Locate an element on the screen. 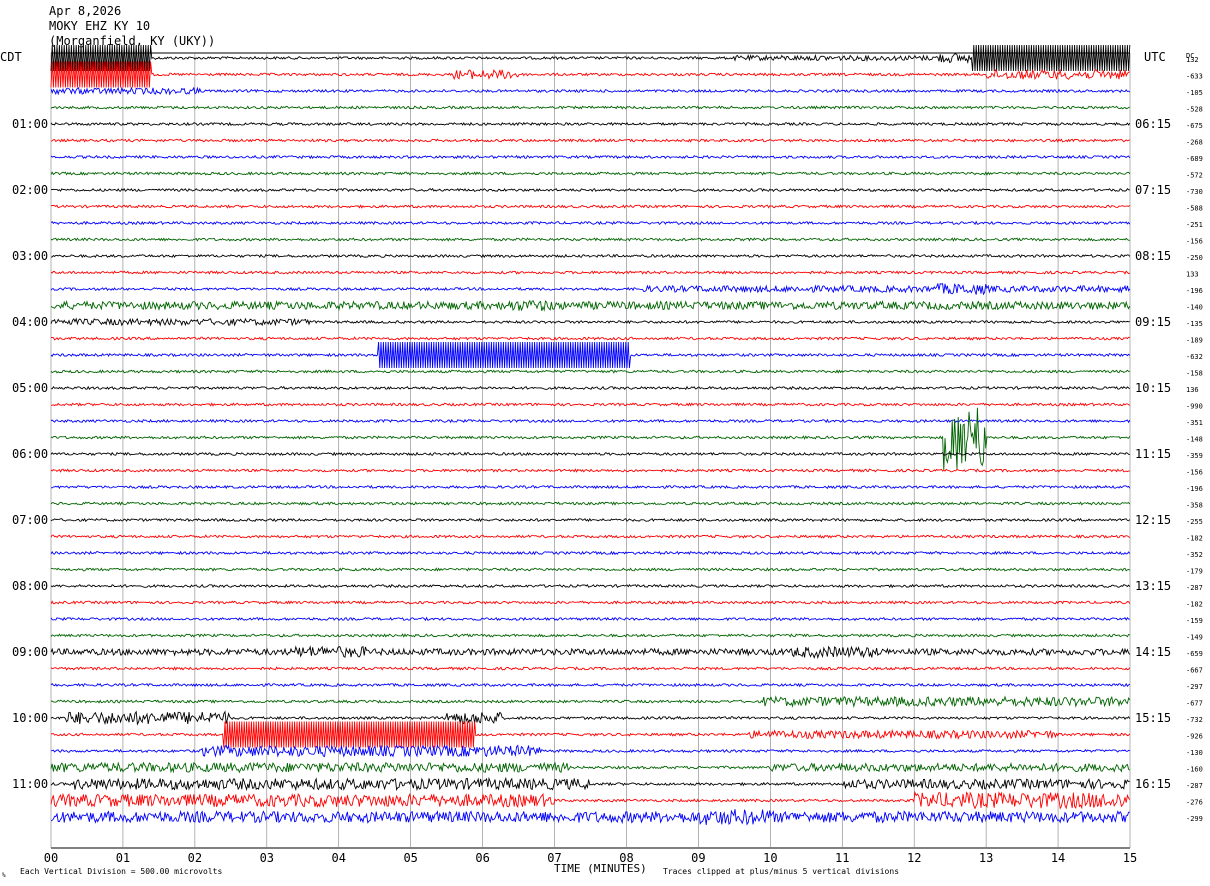 This screenshot has width=1210, height=886. left-hour-label: 04:00 is located at coordinates (30, 322).